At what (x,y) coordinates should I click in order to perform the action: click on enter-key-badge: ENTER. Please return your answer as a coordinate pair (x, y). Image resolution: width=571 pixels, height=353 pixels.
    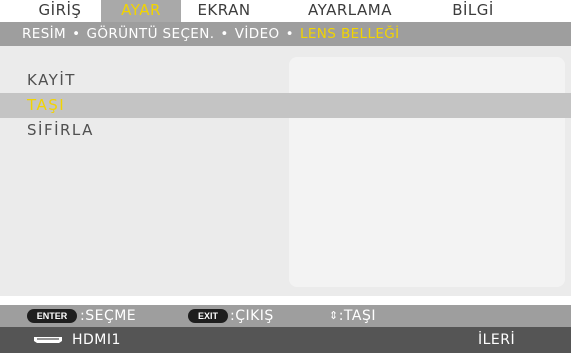
    Looking at the image, I should click on (52, 316).